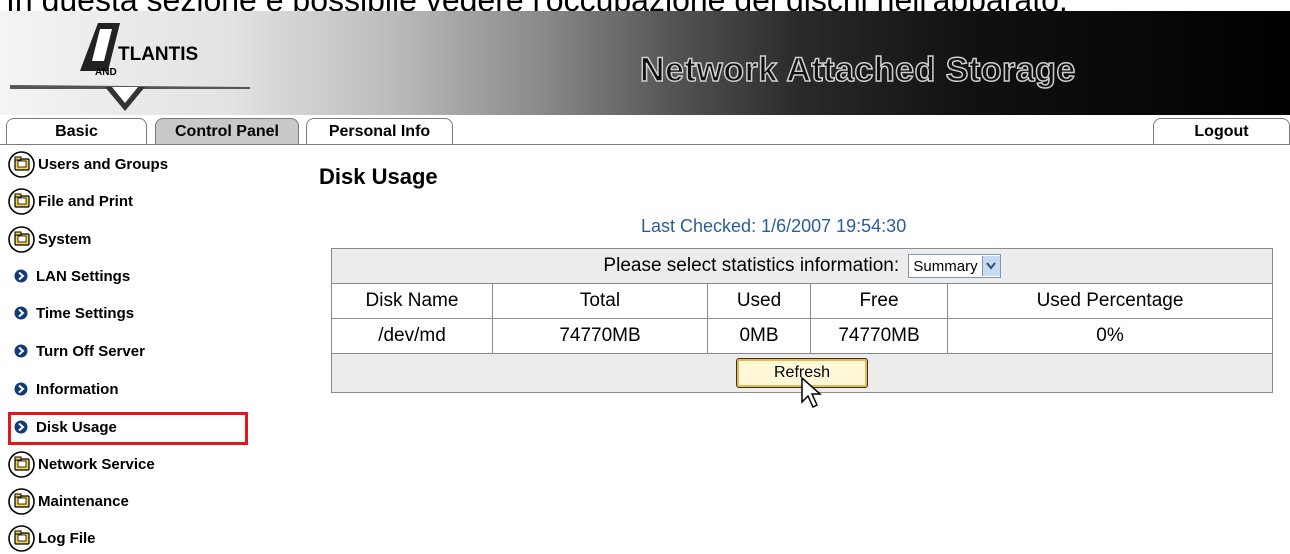 This screenshot has width=1290, height=554. I want to click on sidebar-item-turn-off-server: Turn Off Server, so click(76, 351).